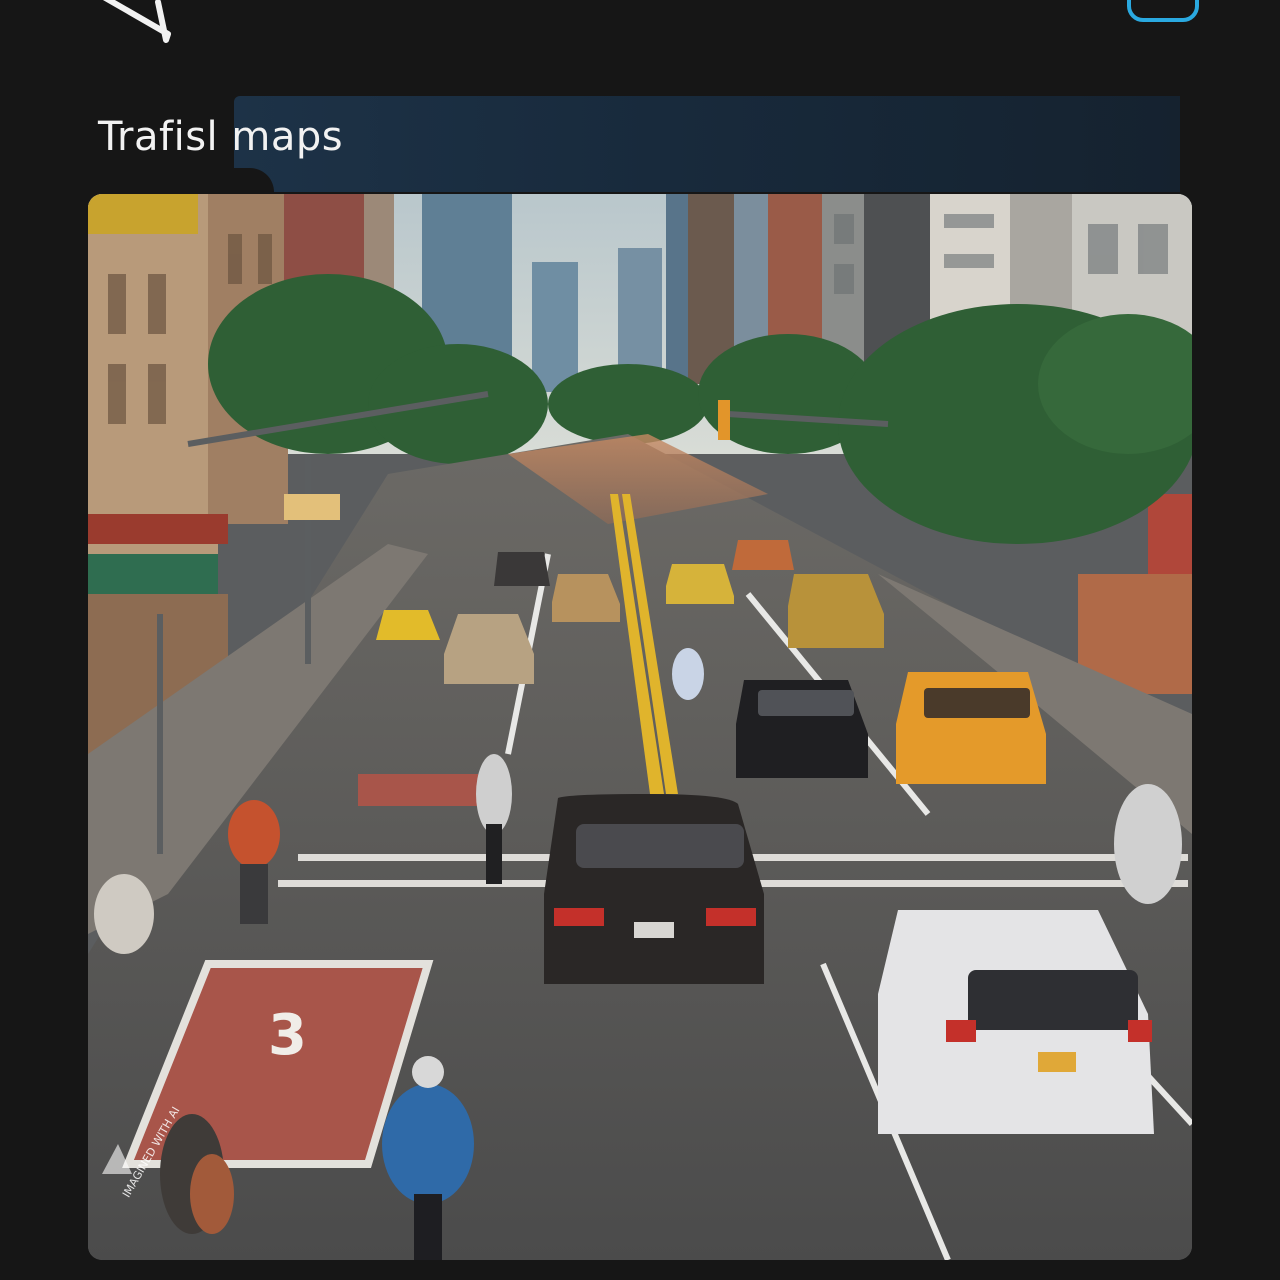 The height and width of the screenshot is (1280, 1280). I want to click on share-box-icon, so click(1164, 13).